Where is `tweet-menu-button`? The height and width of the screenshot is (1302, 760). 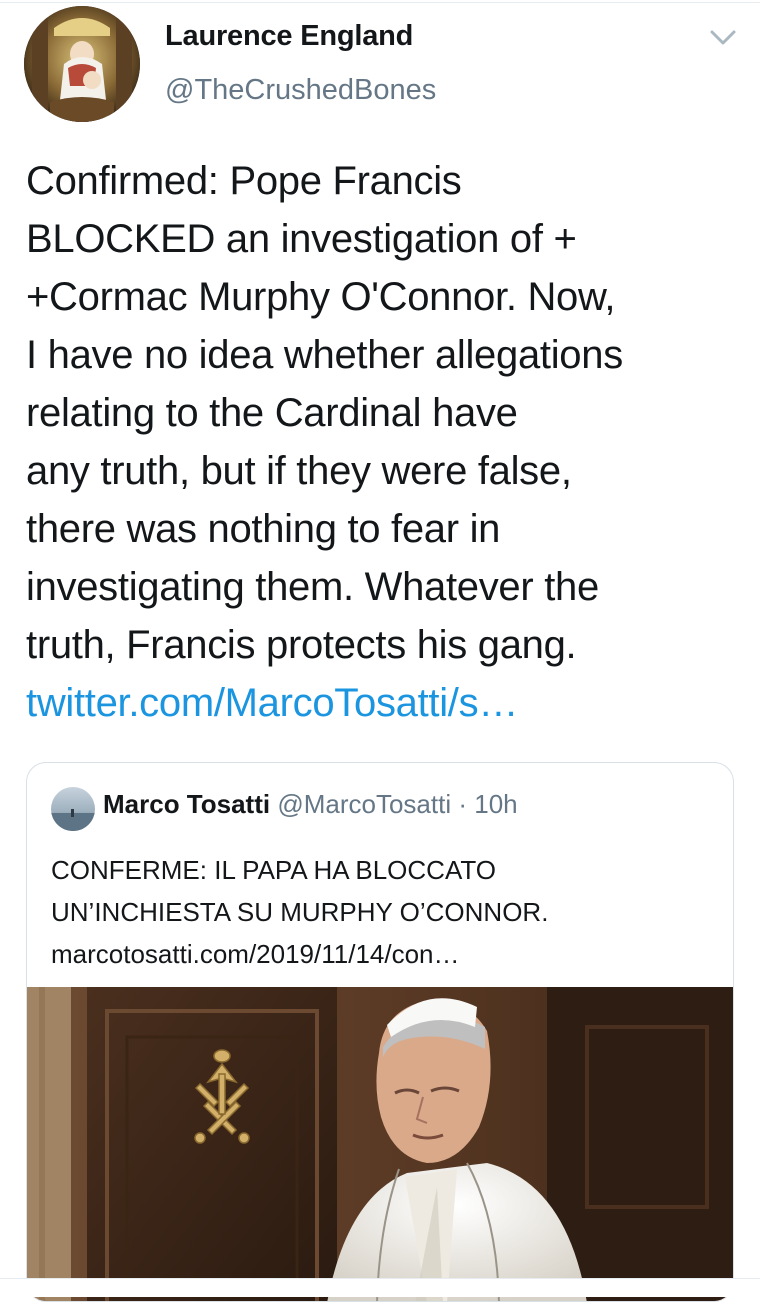 tweet-menu-button is located at coordinates (723, 38).